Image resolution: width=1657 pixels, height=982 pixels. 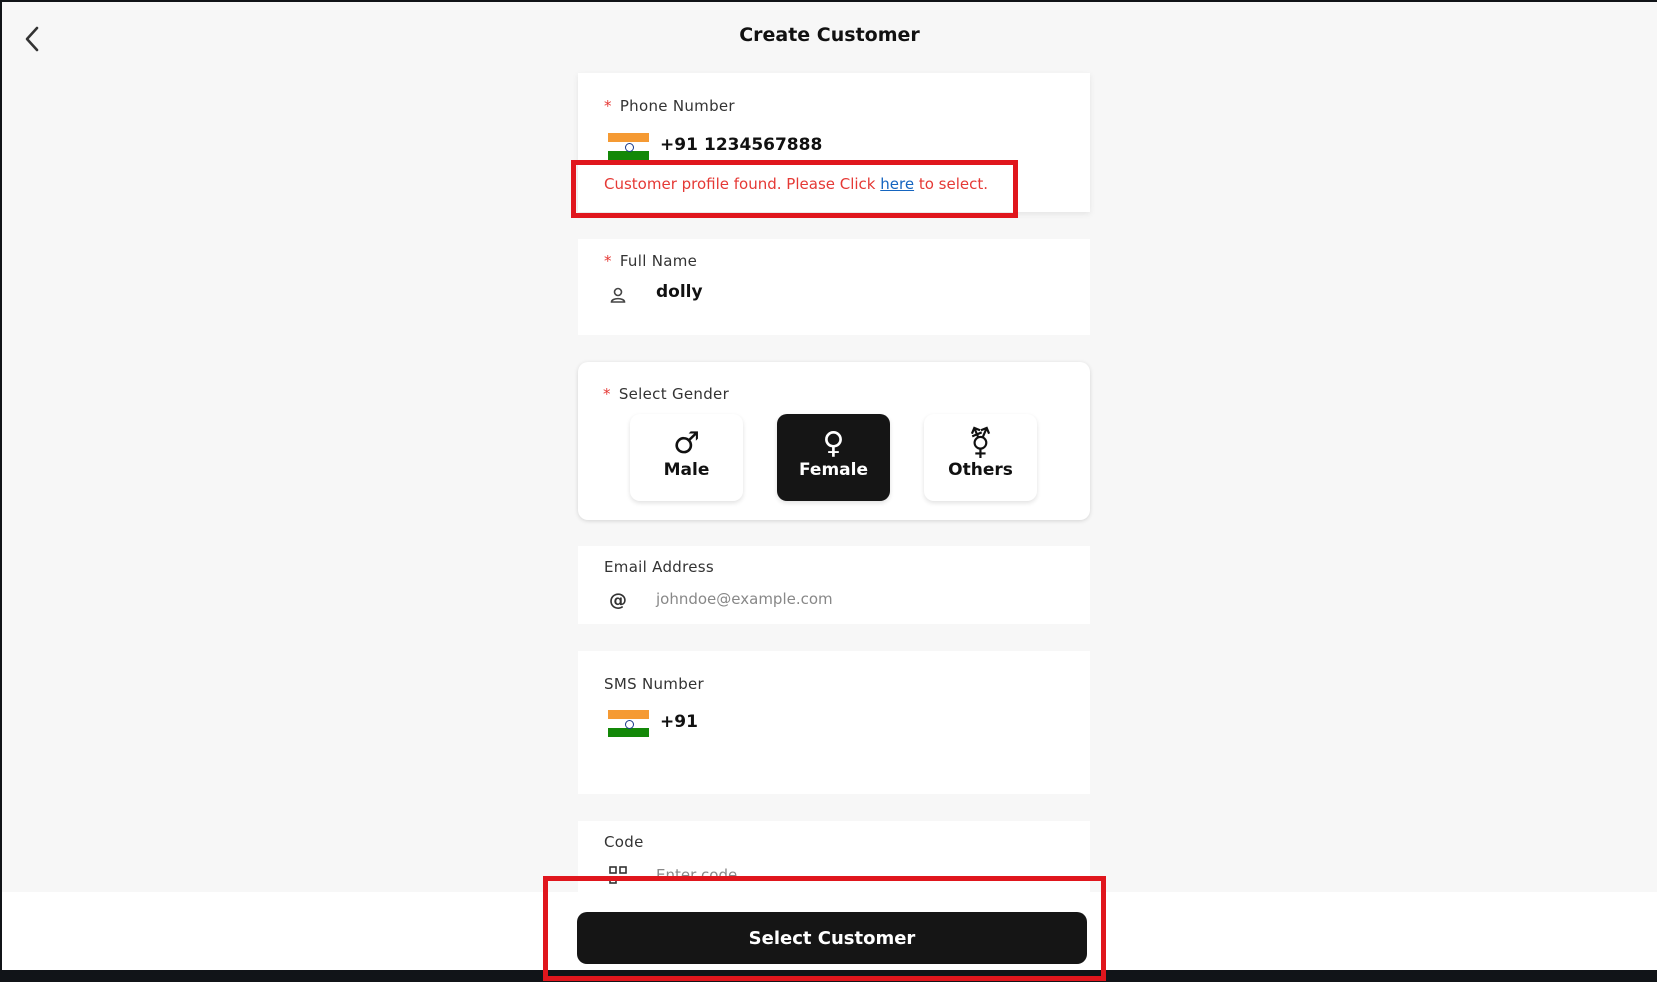 I want to click on phone-number-label: * Phone Number, so click(x=669, y=106).